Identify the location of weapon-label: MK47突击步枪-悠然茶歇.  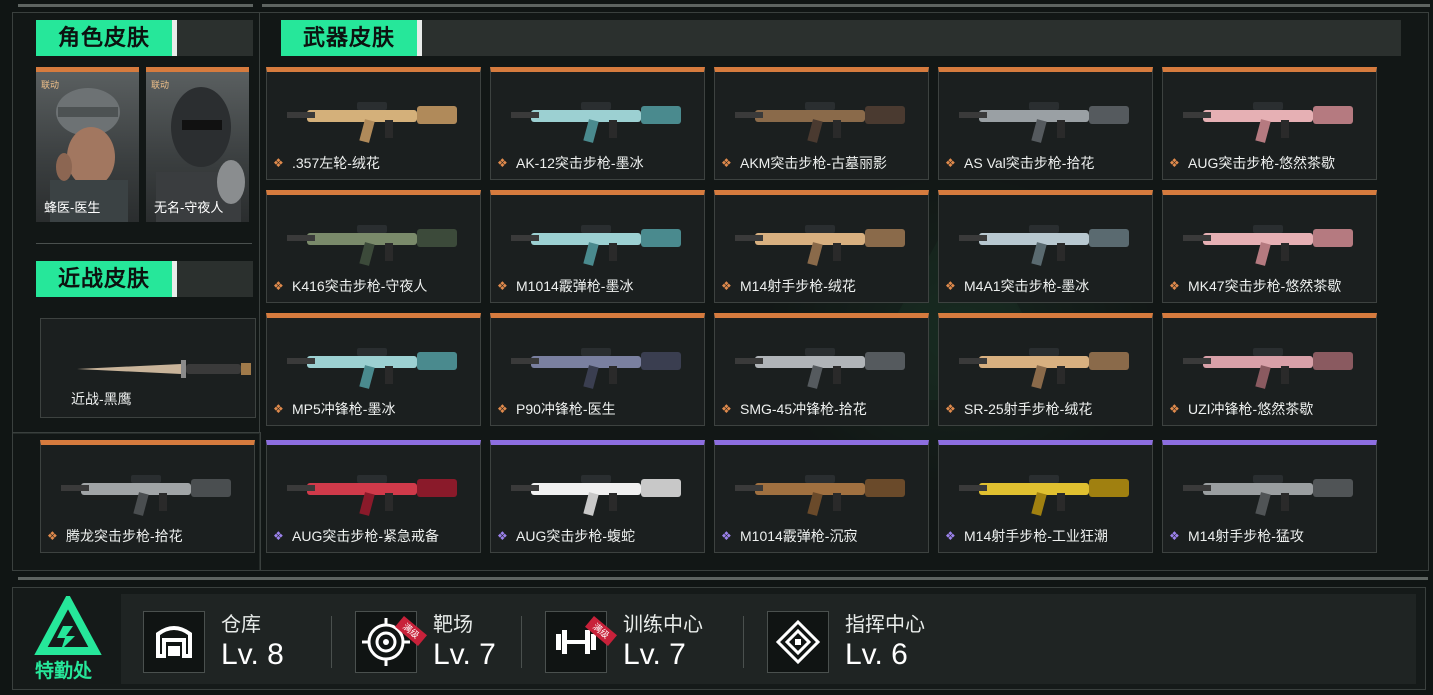
(1265, 286).